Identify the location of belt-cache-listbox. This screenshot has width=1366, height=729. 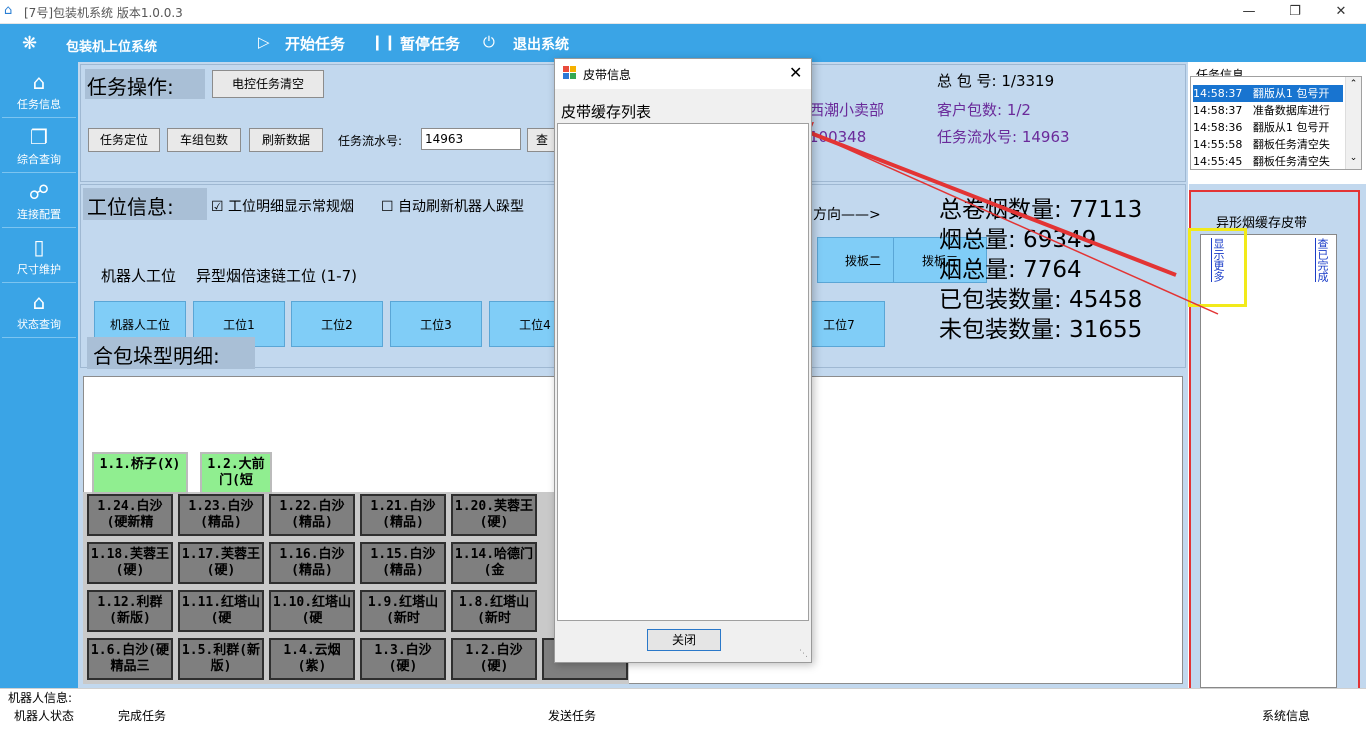
(683, 372).